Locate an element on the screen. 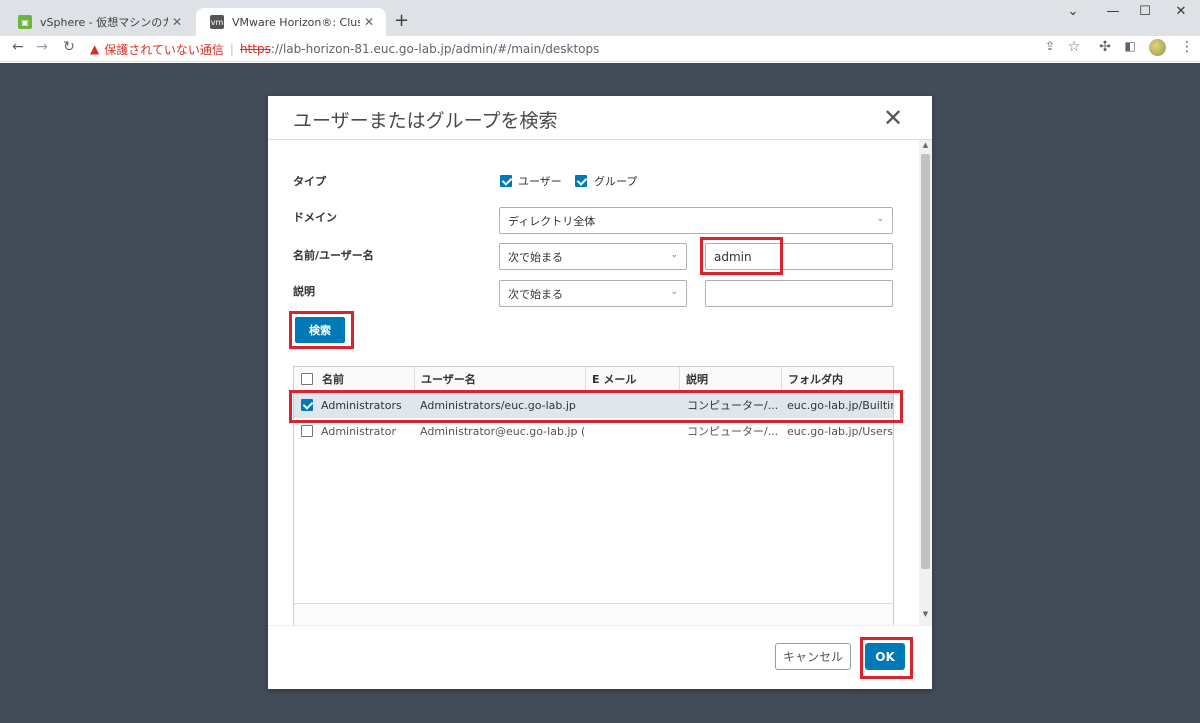  tab-search-icon: ⌄ is located at coordinates (1073, 11).